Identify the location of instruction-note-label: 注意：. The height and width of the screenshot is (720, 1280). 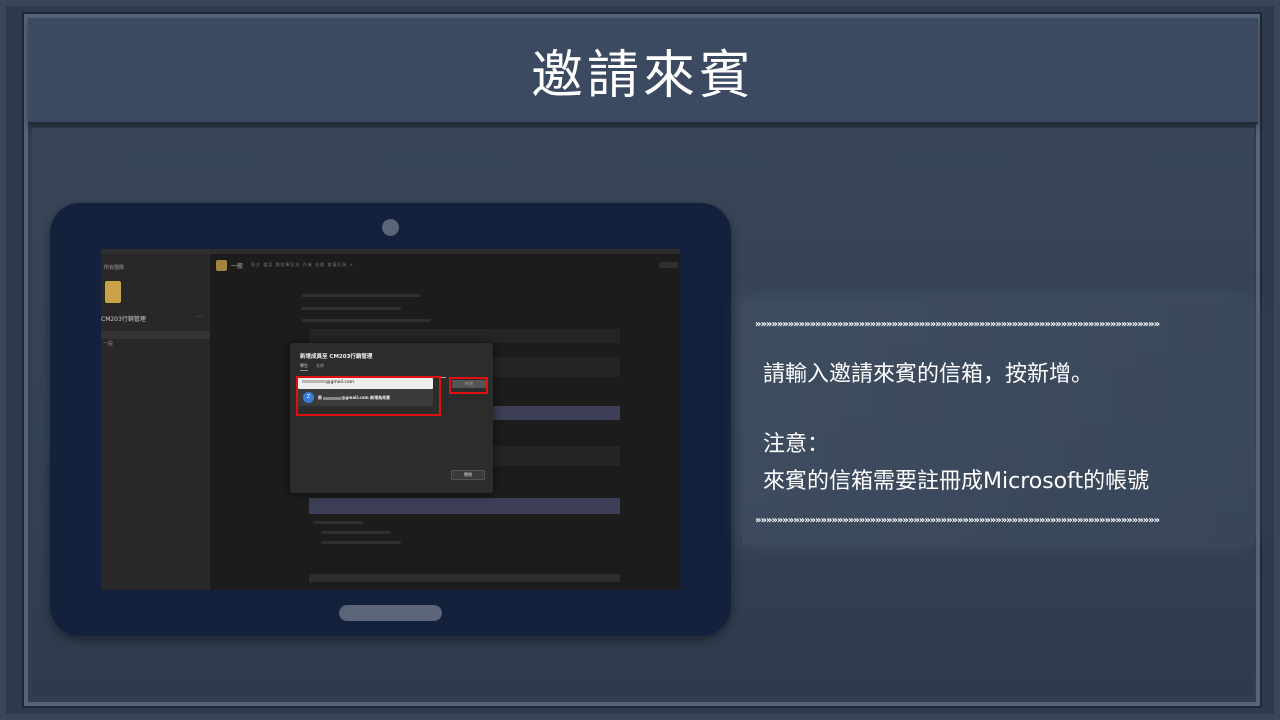
(796, 444).